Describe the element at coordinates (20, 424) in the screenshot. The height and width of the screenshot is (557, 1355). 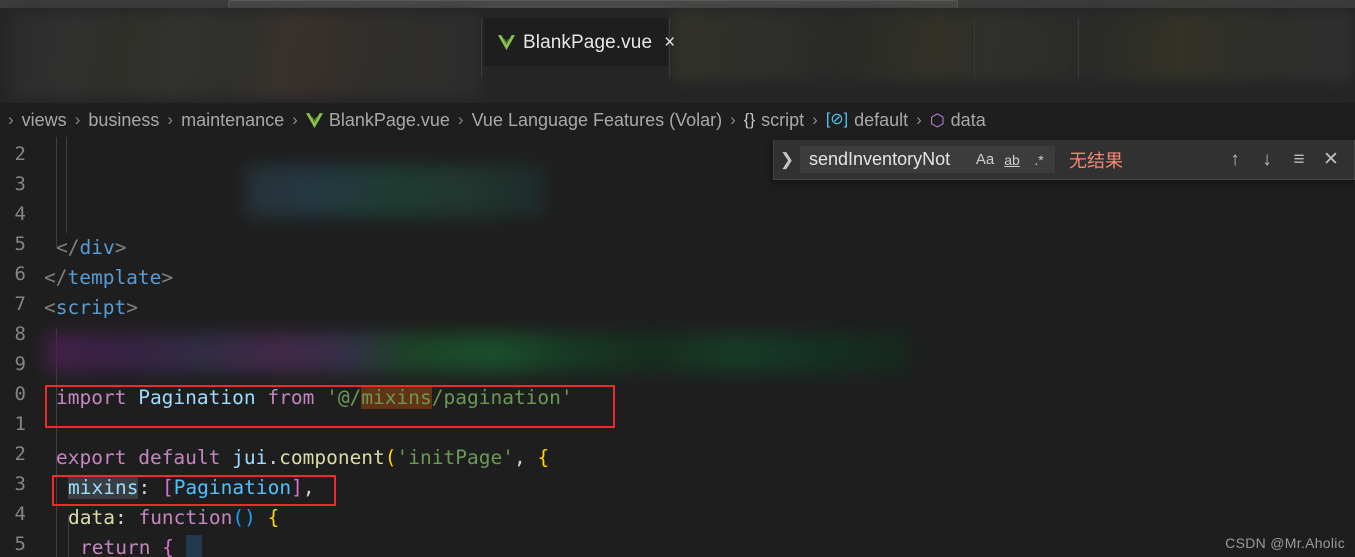
I see `line-number: 1` at that location.